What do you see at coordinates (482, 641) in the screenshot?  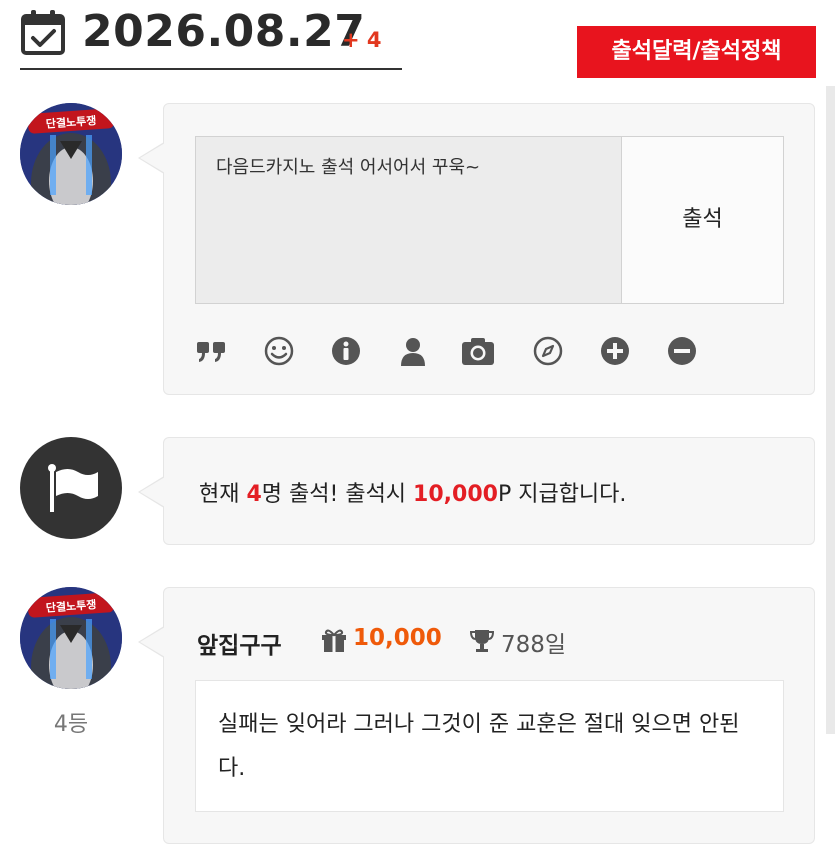 I see `trophy-icon` at bounding box center [482, 641].